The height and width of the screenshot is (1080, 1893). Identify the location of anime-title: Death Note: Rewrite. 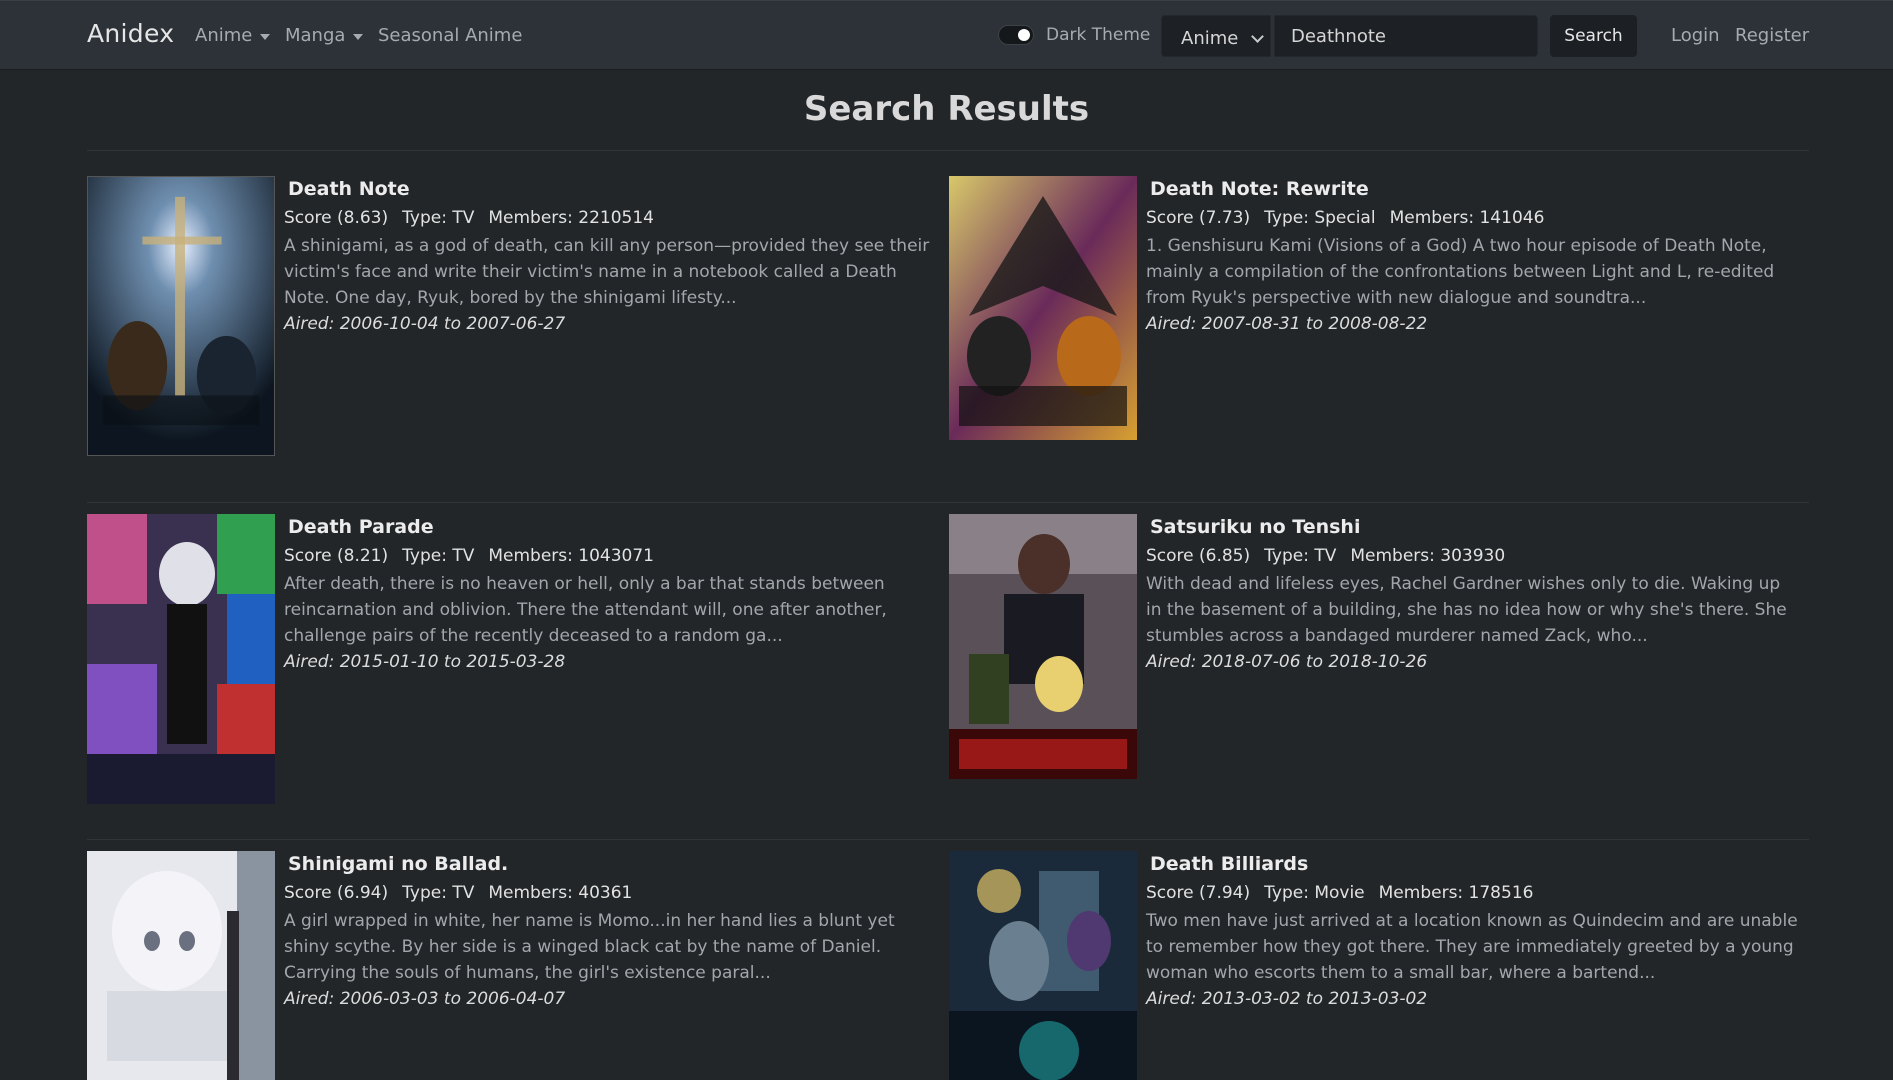
(1475, 189).